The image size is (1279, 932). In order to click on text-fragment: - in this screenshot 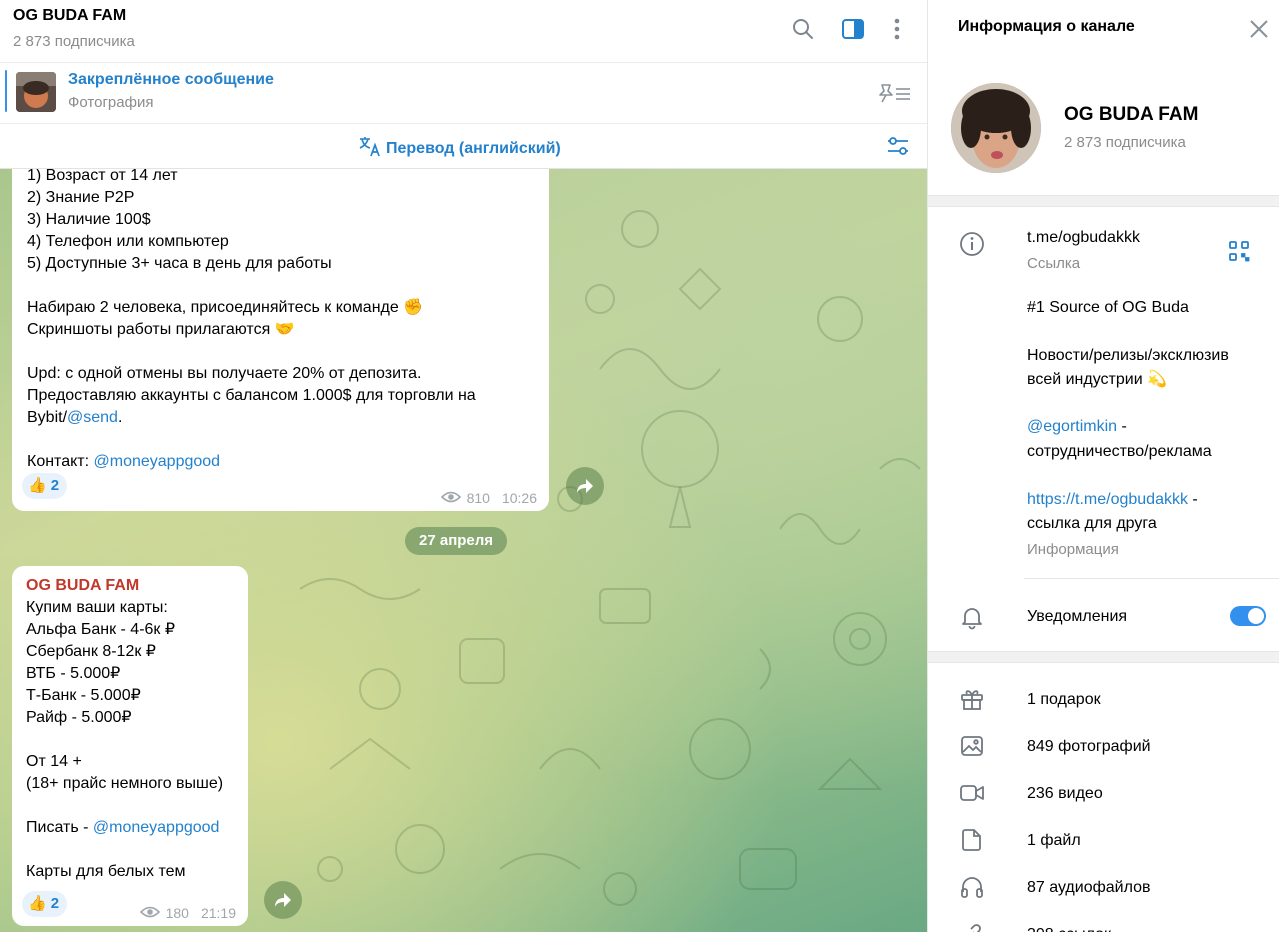, I will do `click(1122, 426)`.